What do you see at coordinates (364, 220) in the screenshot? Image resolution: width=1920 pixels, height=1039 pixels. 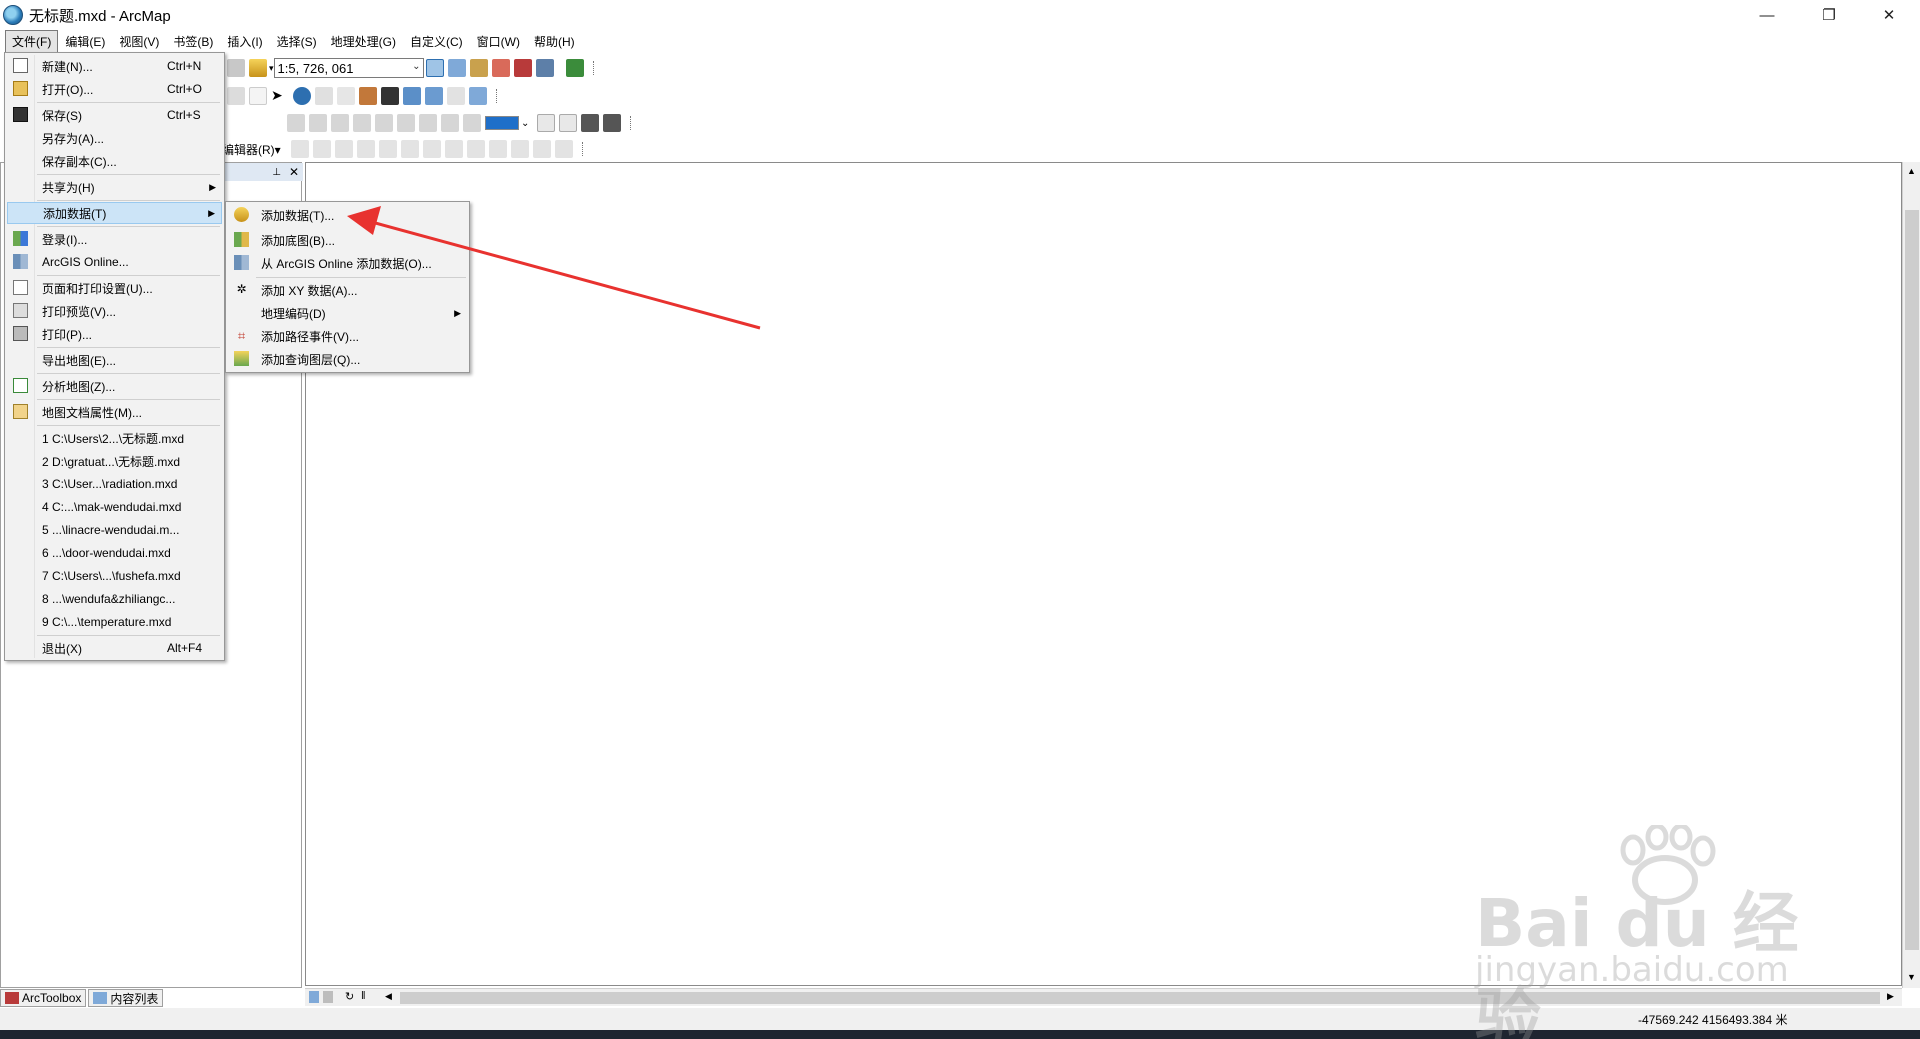 I see `annotation-arrowhead-icon` at bounding box center [364, 220].